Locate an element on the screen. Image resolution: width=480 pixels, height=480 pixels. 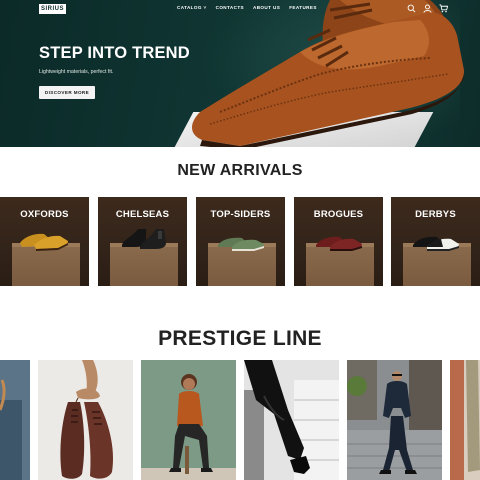
prestige-photo-holding-shoes is located at coordinates (85, 420).